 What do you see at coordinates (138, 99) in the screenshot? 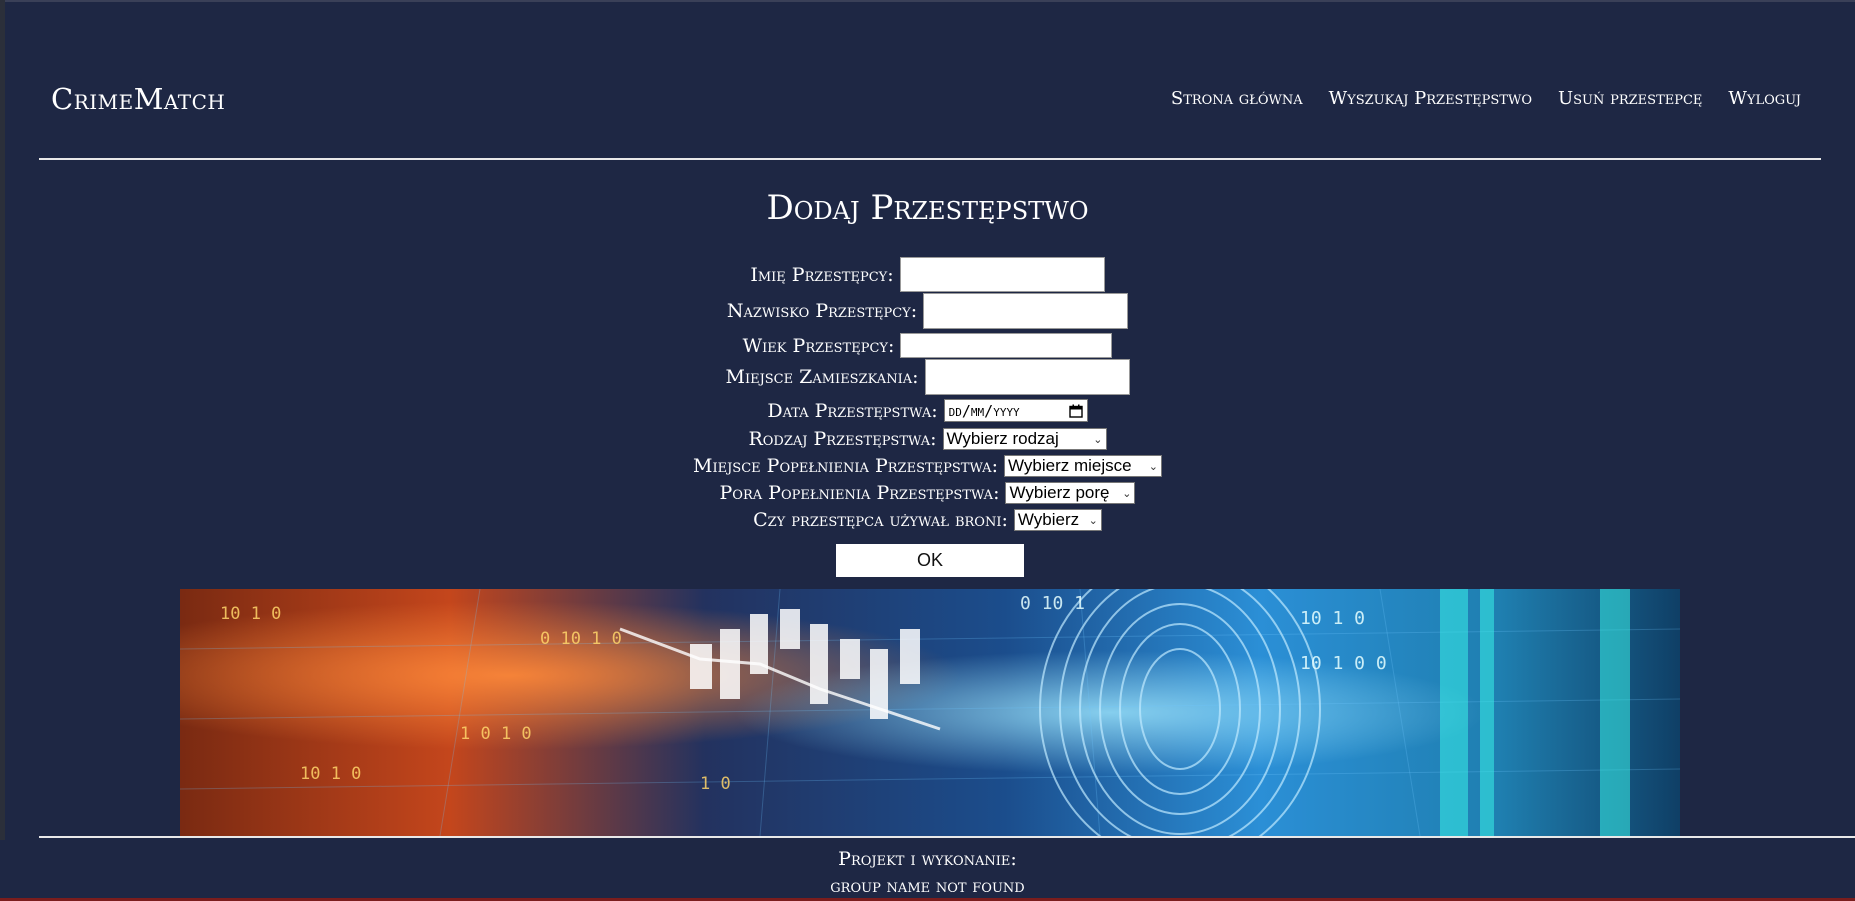
I see `brand-logo: CrimeMatch` at bounding box center [138, 99].